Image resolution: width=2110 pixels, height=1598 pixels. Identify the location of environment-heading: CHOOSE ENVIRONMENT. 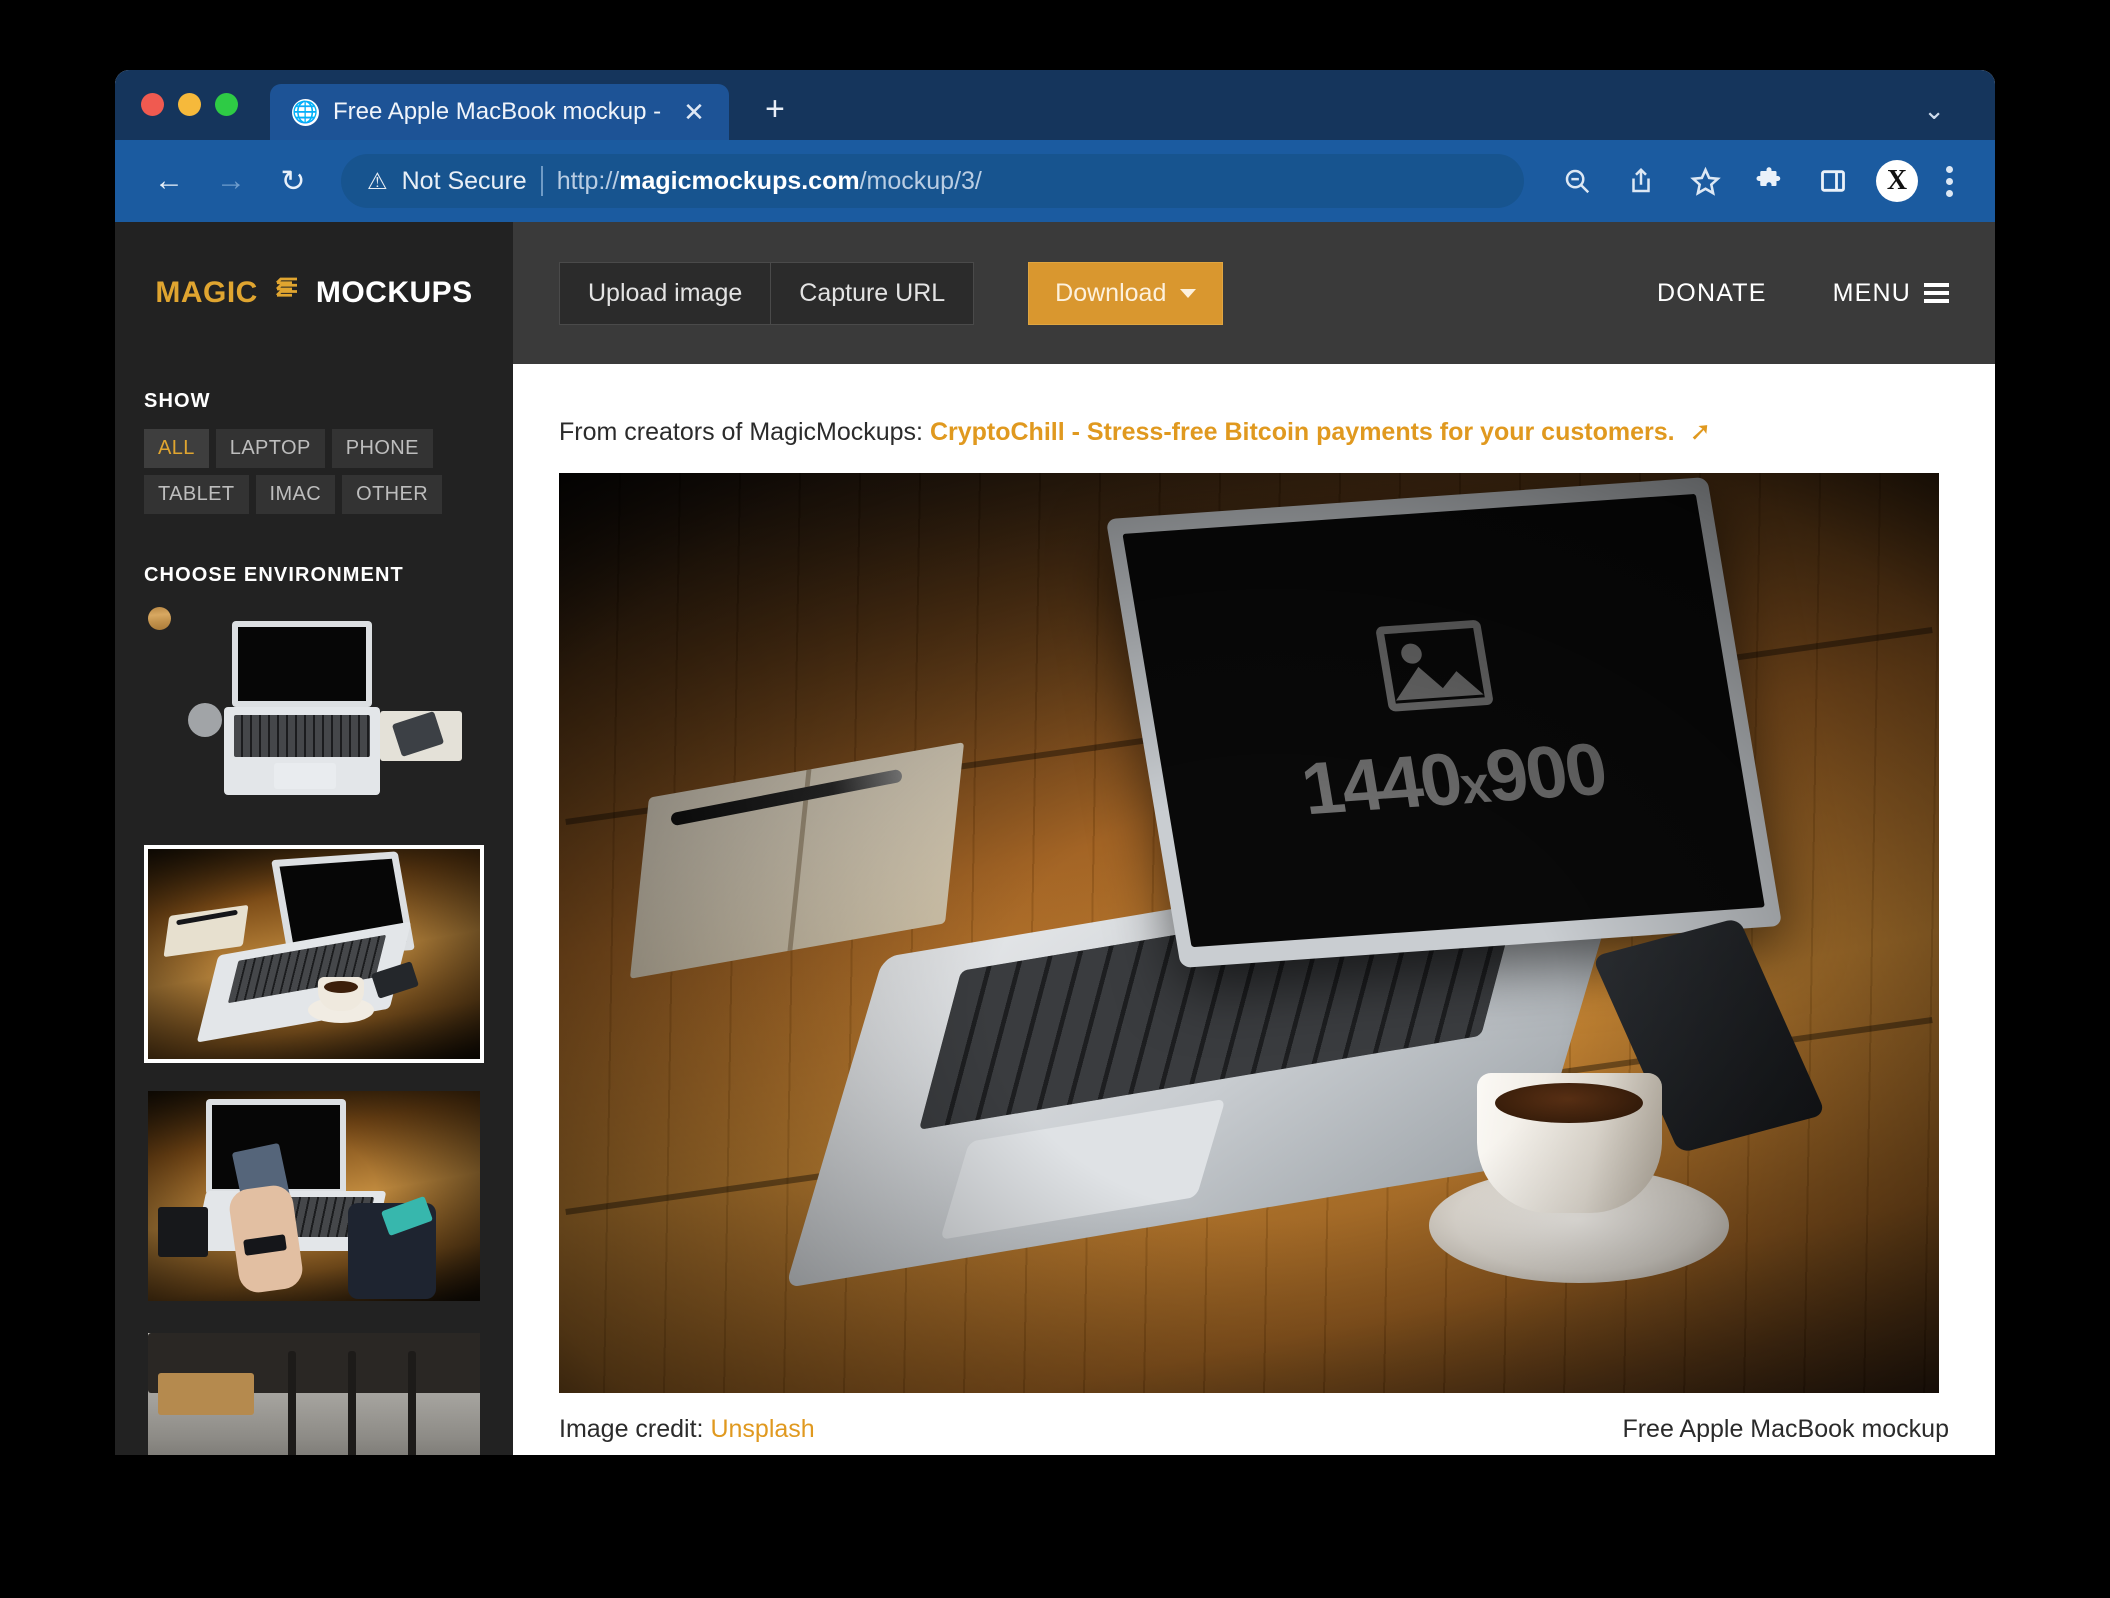
(274, 575).